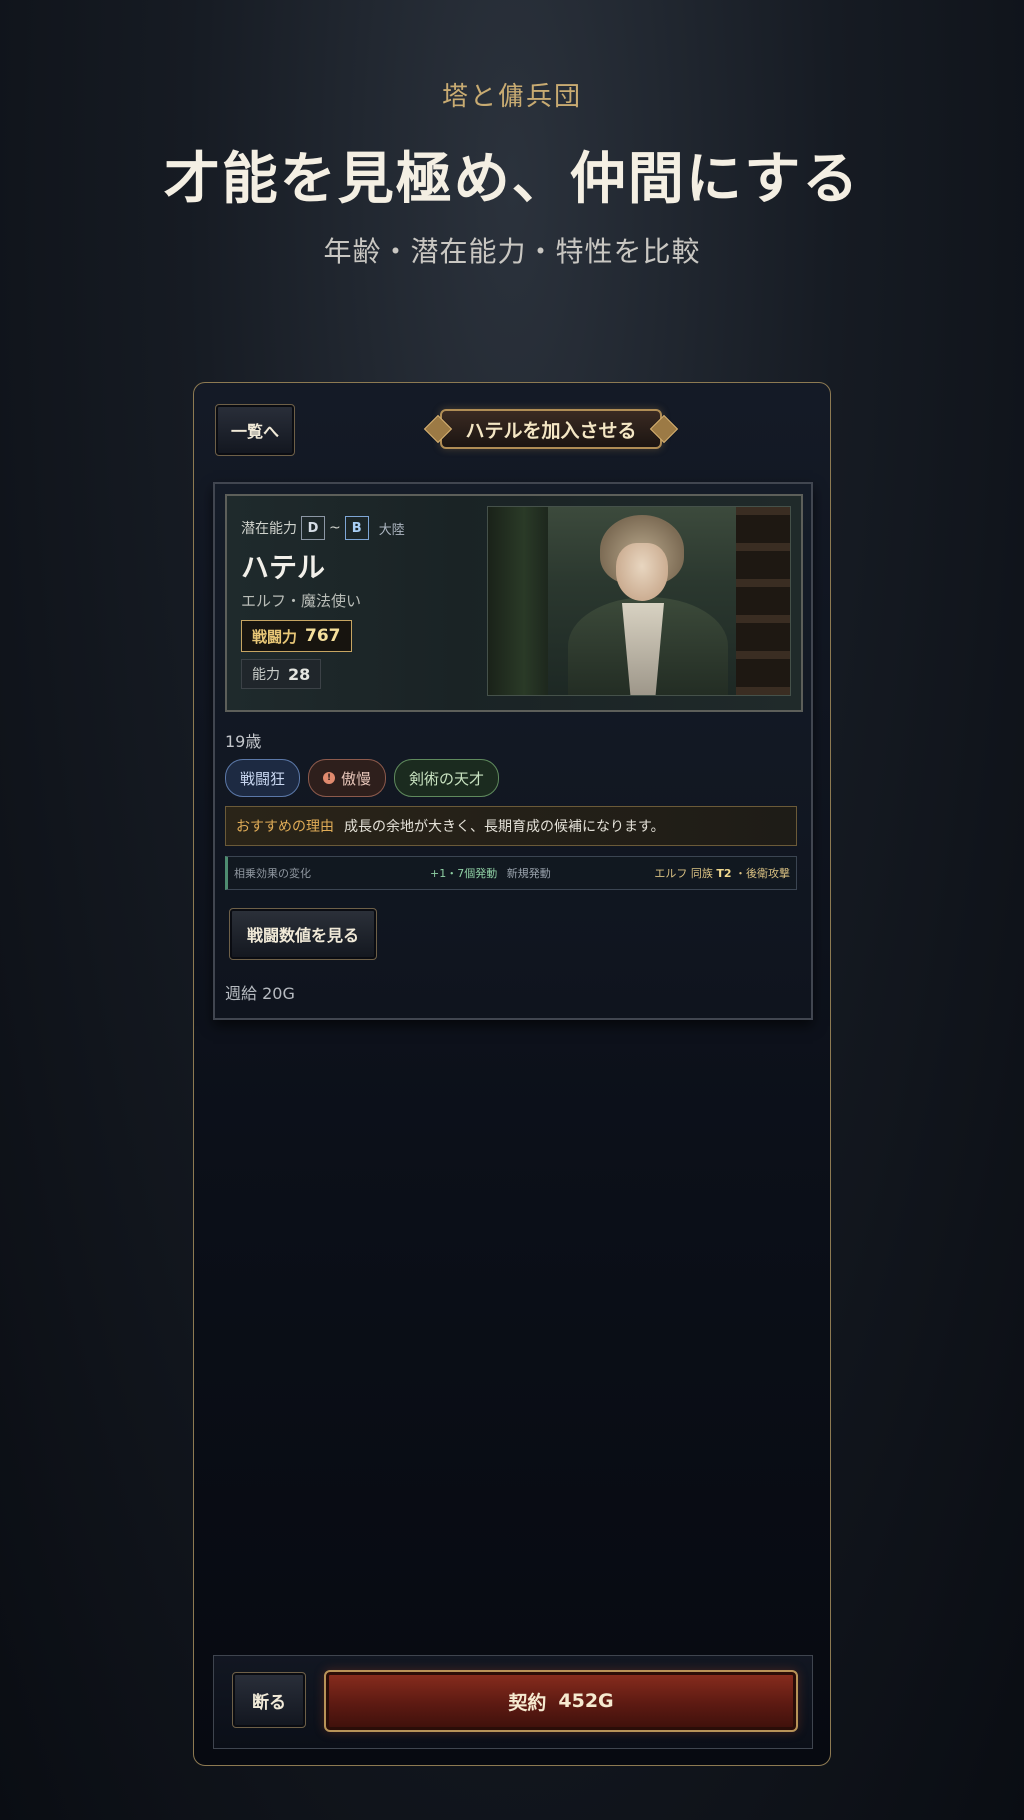 Image resolution: width=1024 pixels, height=1820 pixels. Describe the element at coordinates (269, 529) in the screenshot. I see `potential-label: 潜在能力` at that location.